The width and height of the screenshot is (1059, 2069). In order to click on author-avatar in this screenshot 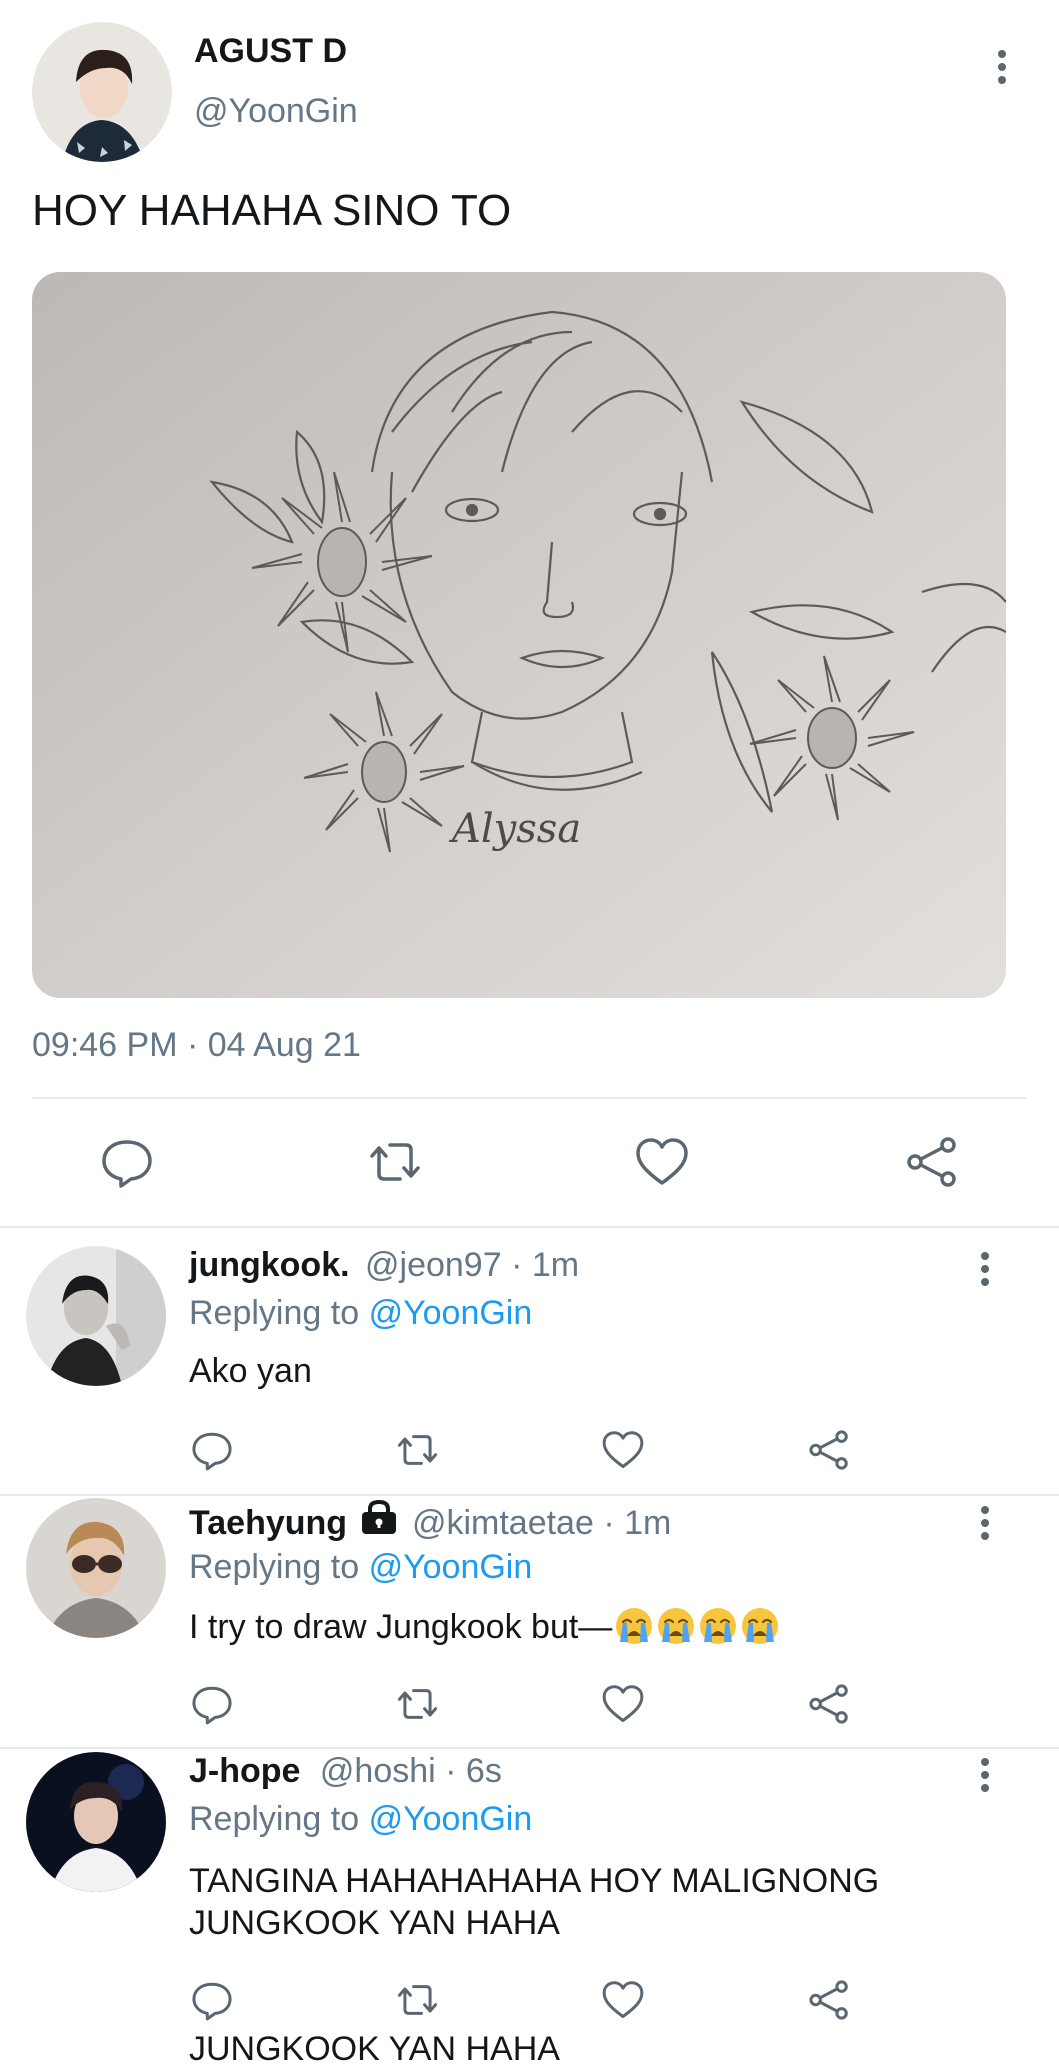, I will do `click(102, 92)`.